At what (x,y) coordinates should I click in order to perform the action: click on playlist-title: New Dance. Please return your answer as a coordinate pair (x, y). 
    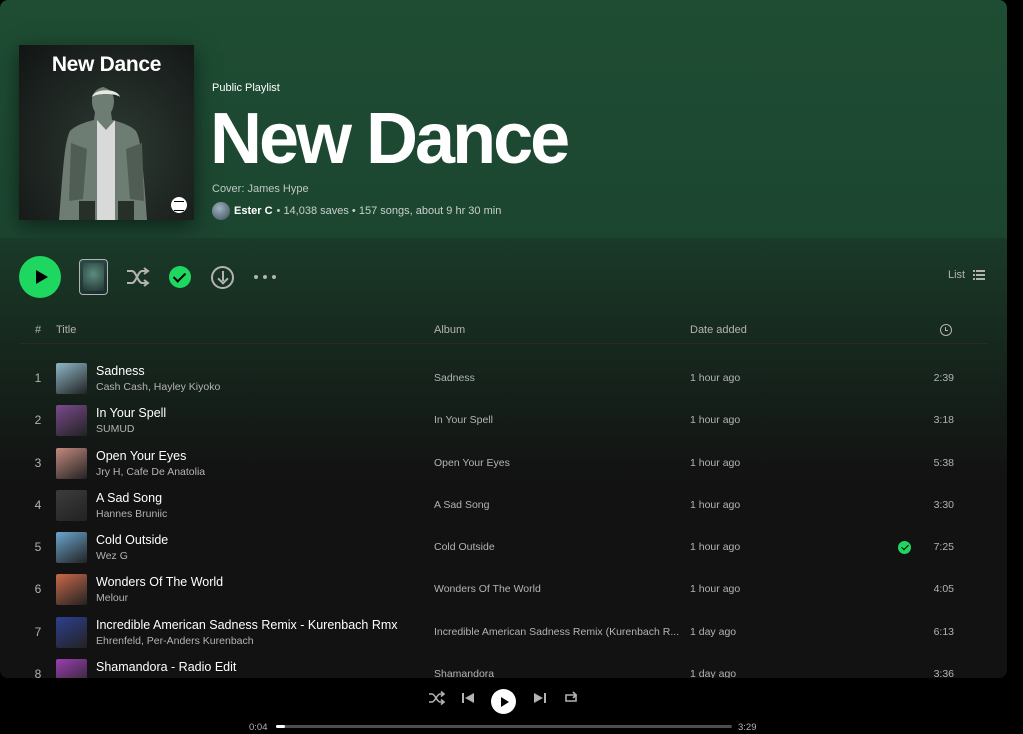
    Looking at the image, I should click on (390, 139).